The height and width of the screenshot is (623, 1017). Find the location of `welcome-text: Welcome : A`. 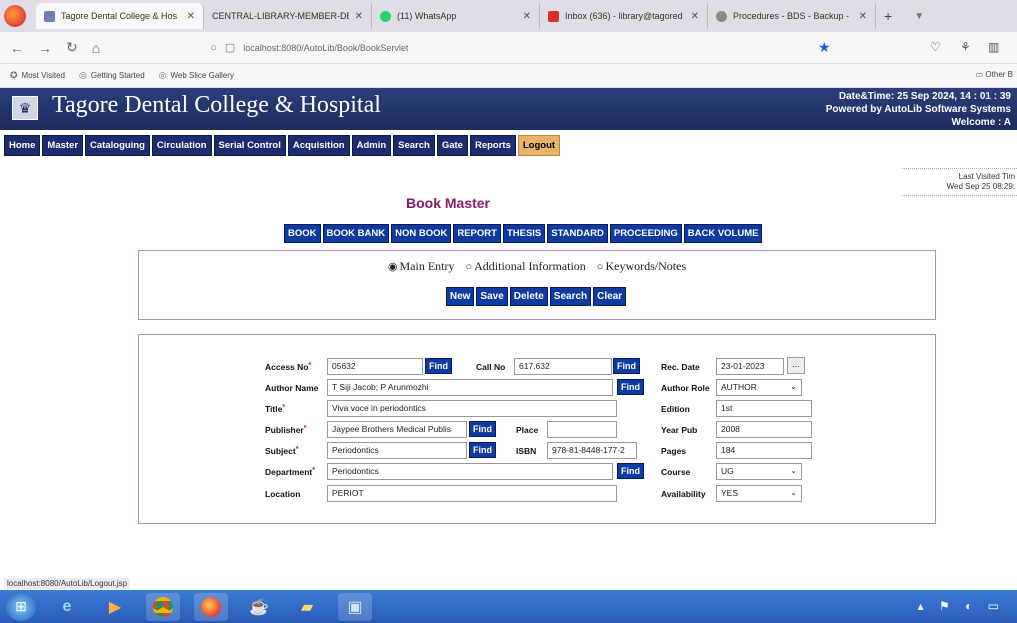

welcome-text: Welcome : A is located at coordinates (981, 122).